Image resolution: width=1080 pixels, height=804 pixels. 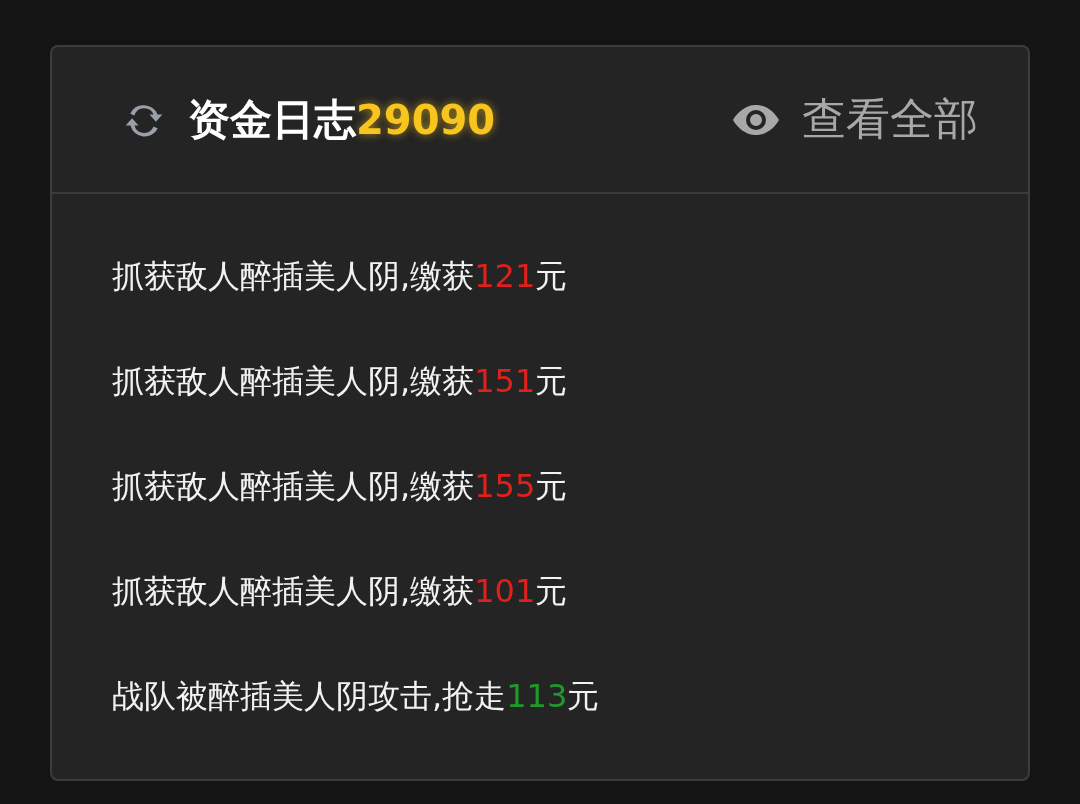 I want to click on eye-icon, so click(x=756, y=119).